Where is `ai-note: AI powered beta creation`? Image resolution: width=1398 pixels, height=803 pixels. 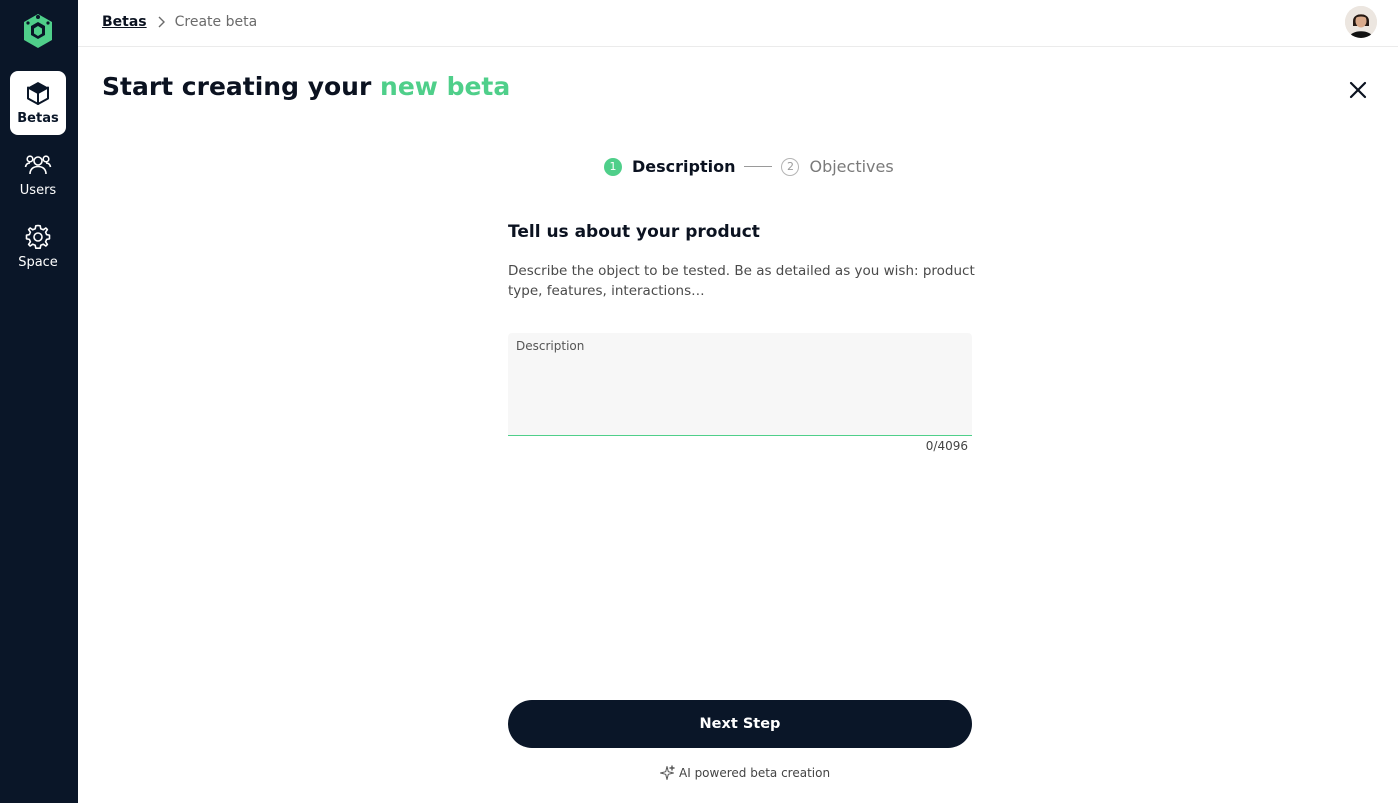 ai-note: AI powered beta creation is located at coordinates (744, 773).